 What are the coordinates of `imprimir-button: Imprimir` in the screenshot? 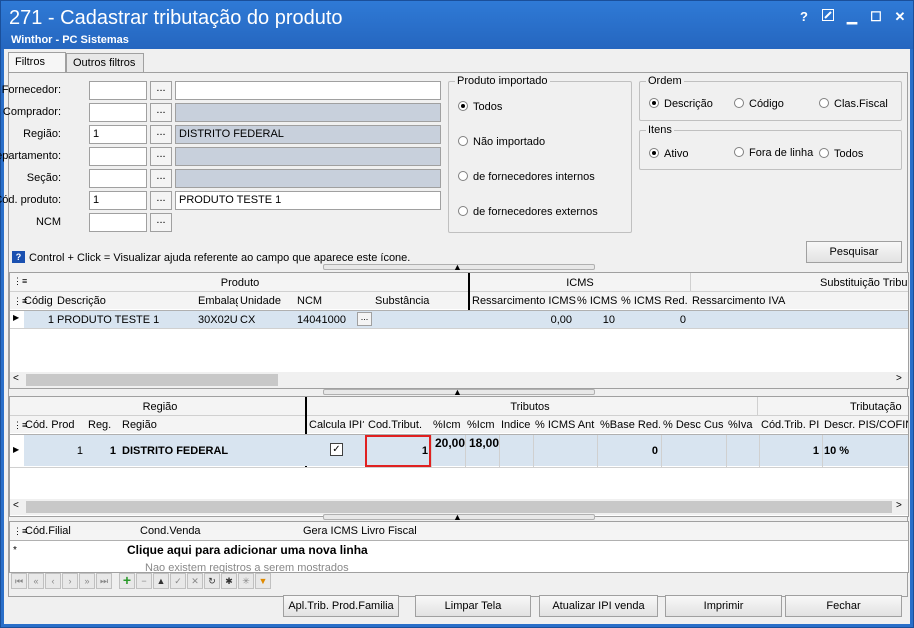 It's located at (723, 606).